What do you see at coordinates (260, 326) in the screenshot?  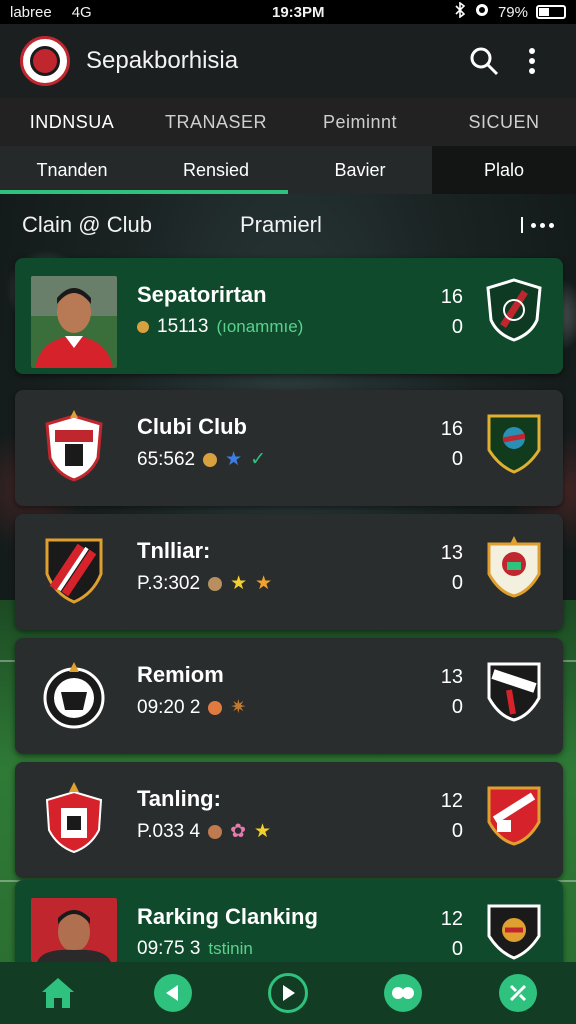 I see `match-extra: (ıonammıe)` at bounding box center [260, 326].